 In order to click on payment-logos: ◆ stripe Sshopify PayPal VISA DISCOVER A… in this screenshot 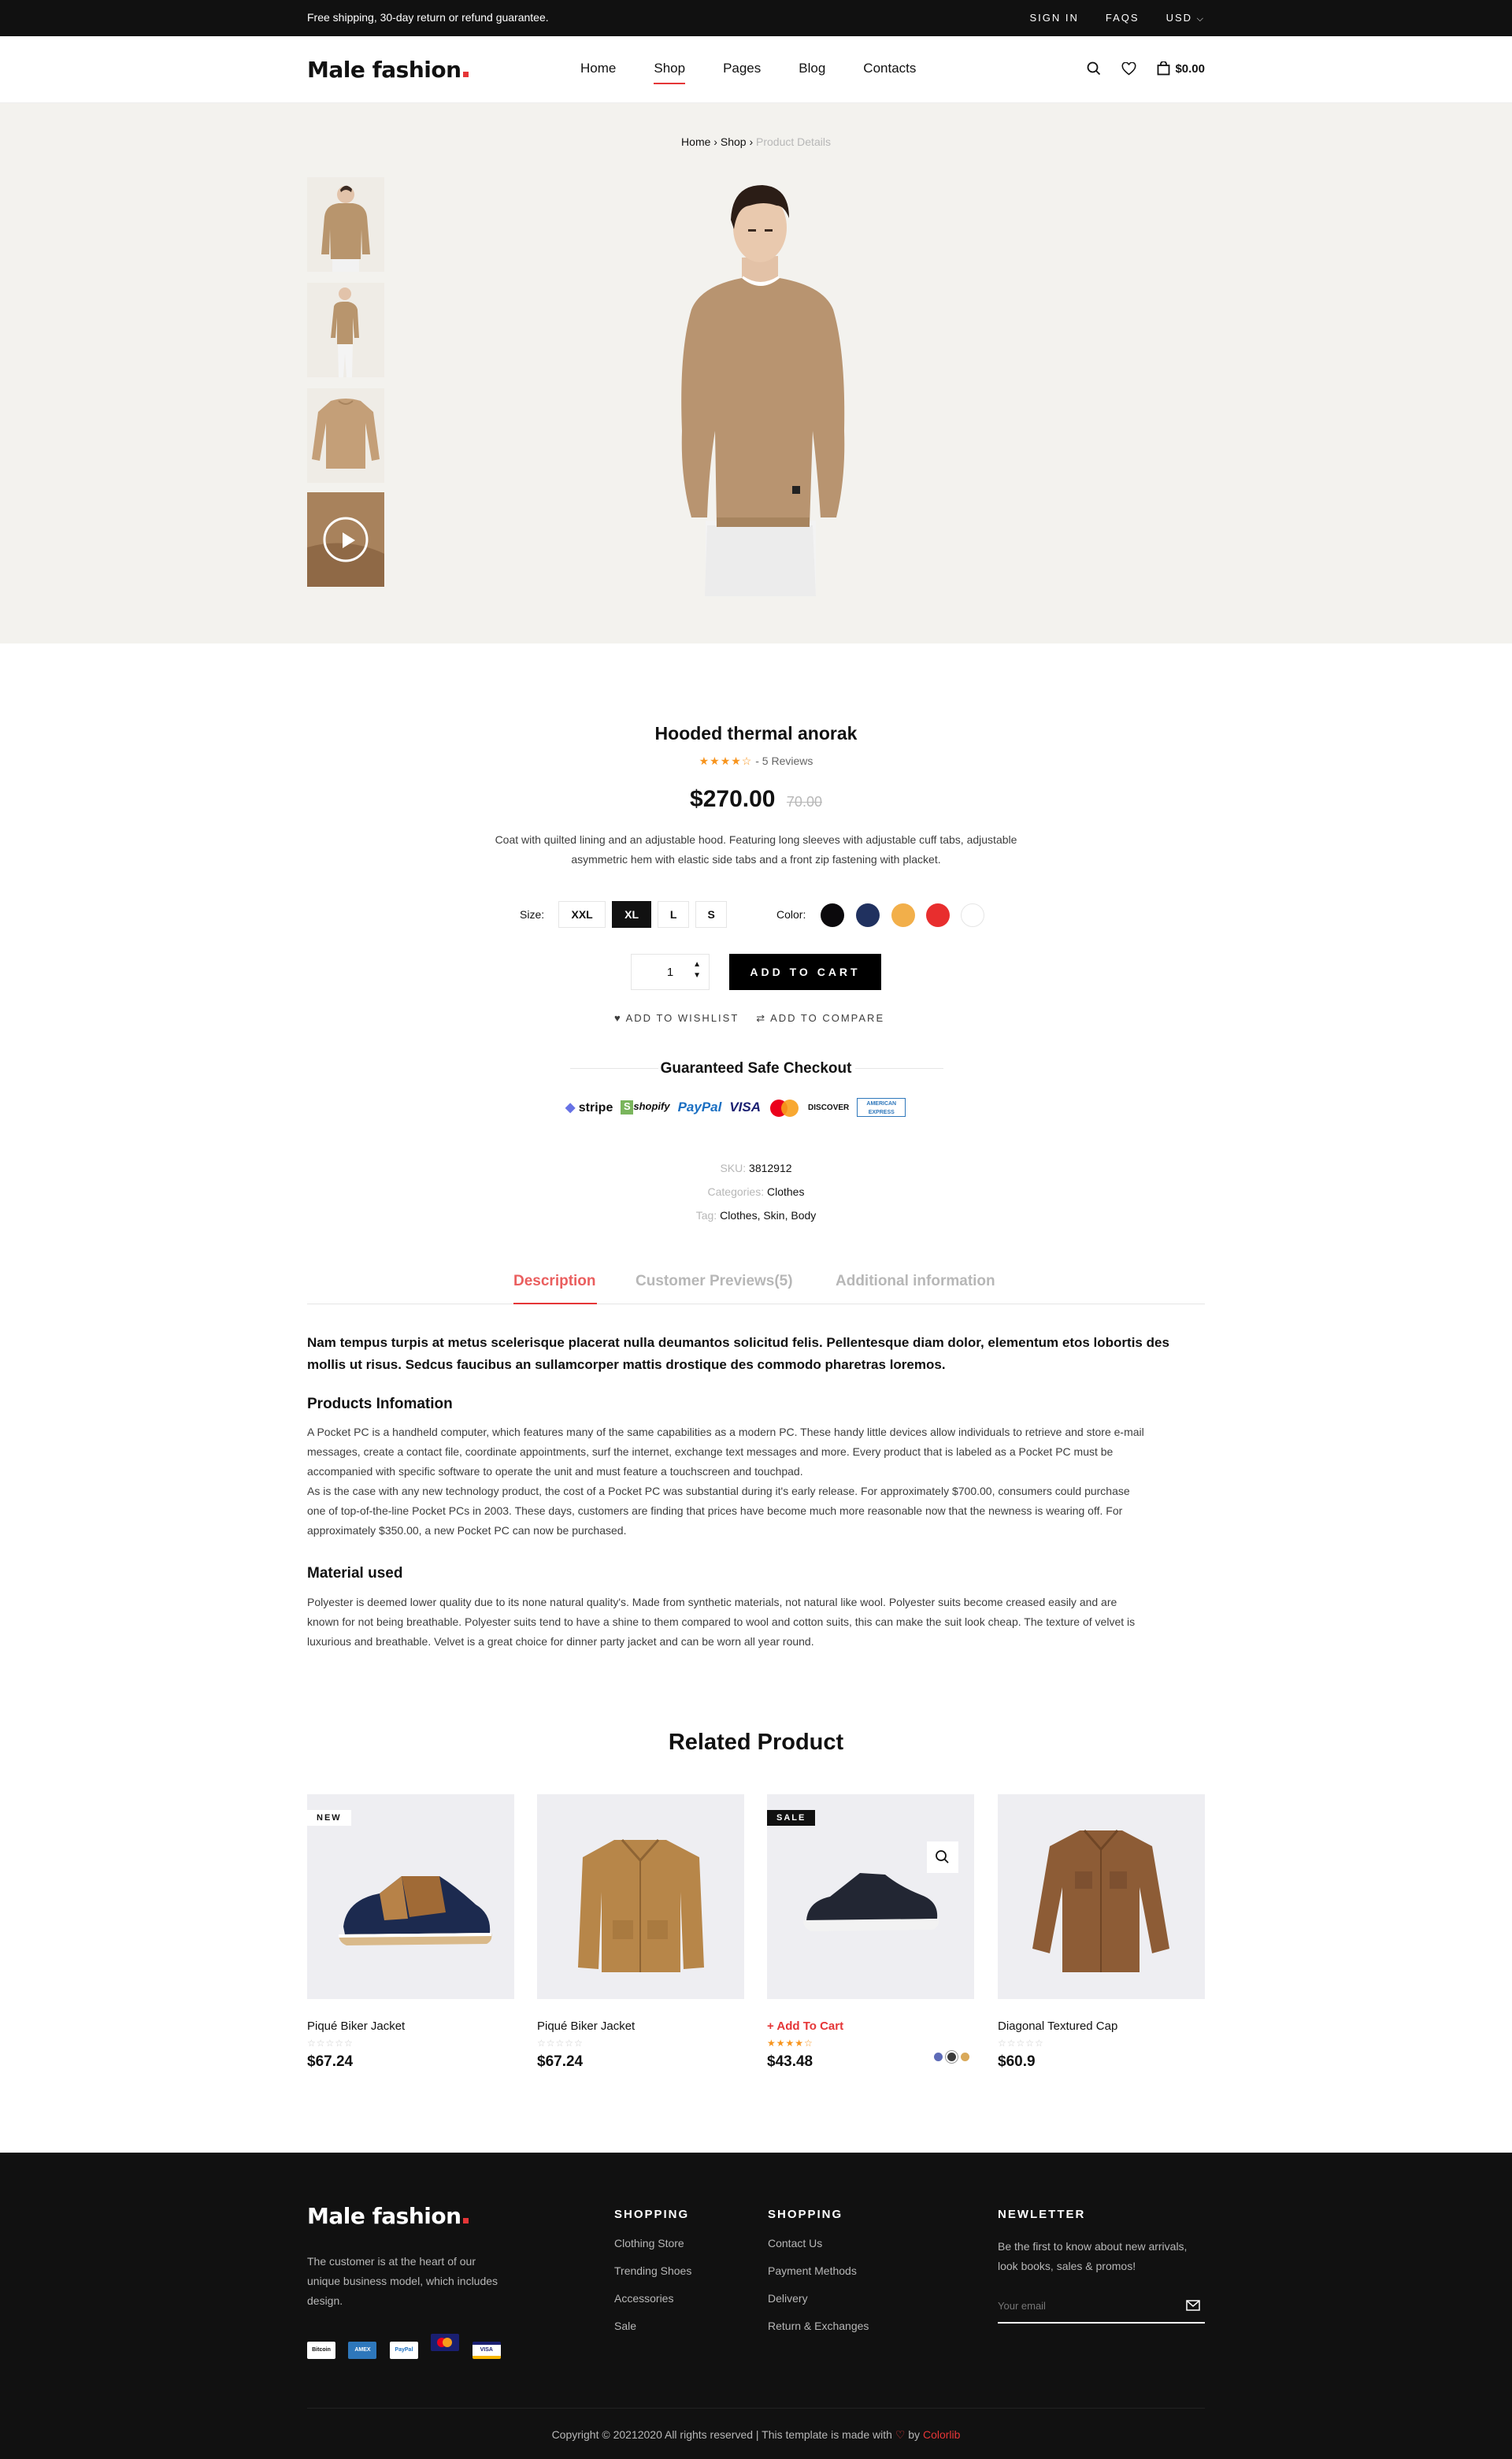, I will do `click(735, 1107)`.